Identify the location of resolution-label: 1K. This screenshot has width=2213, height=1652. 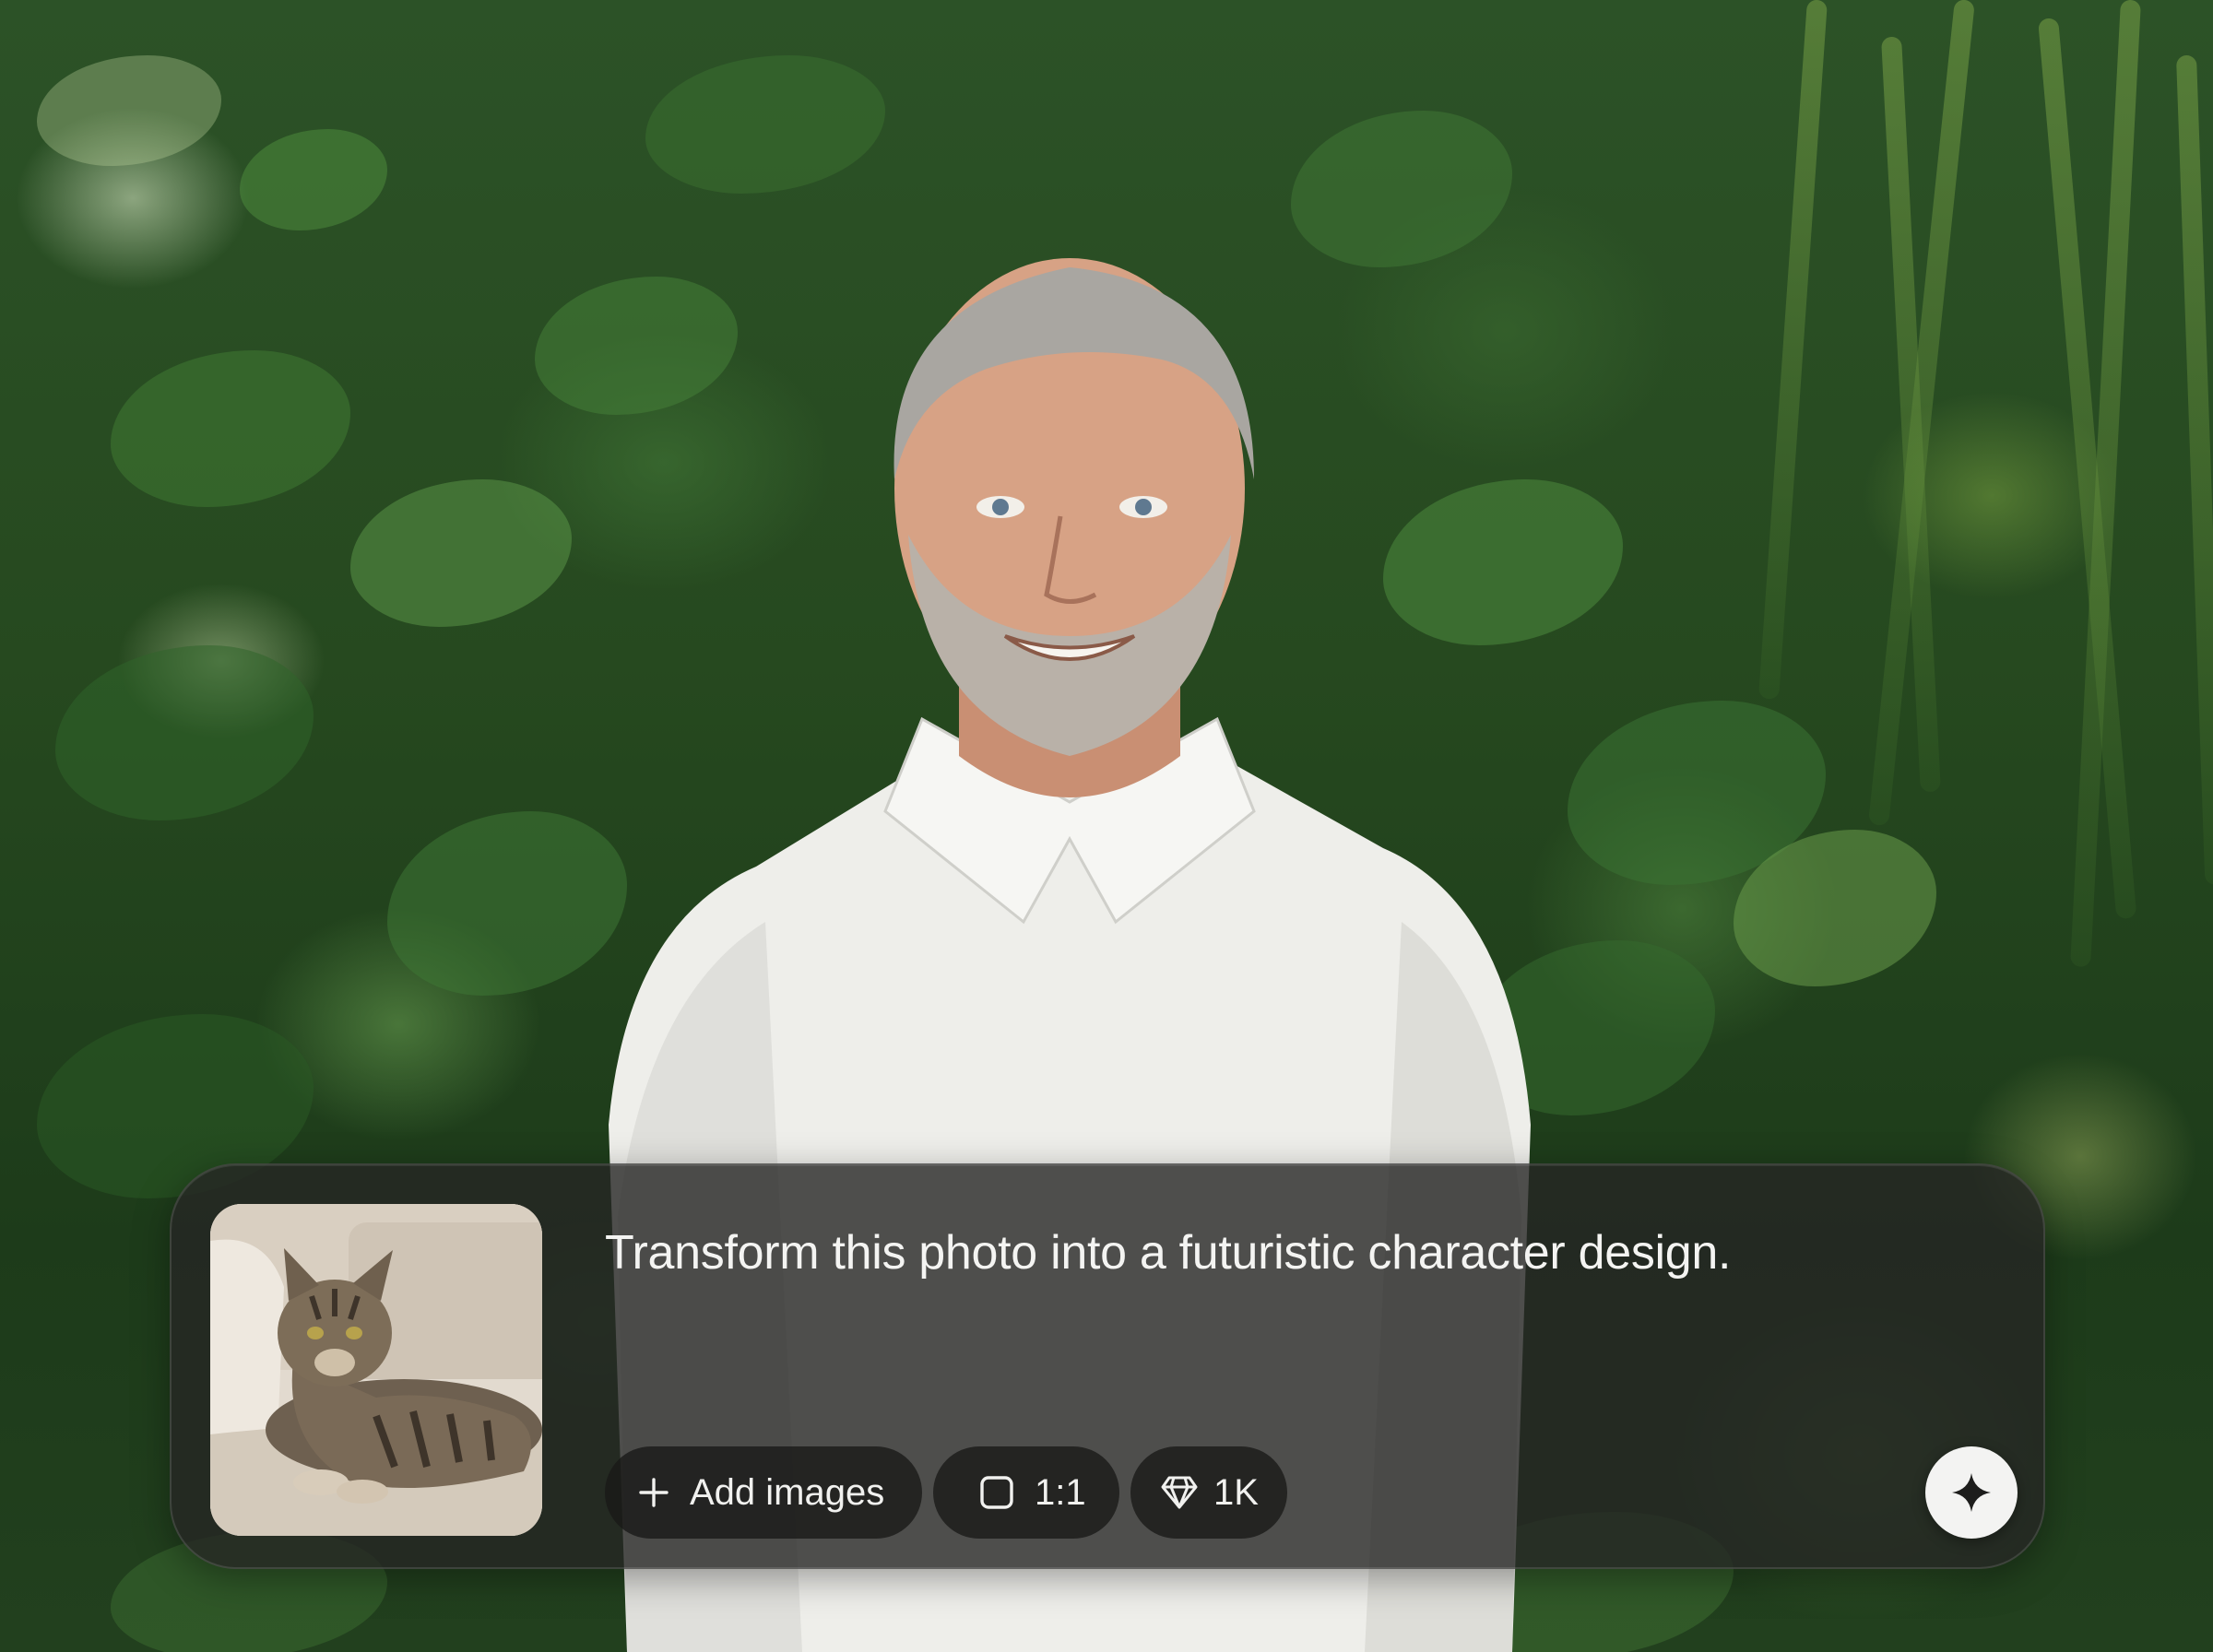
(1236, 1492).